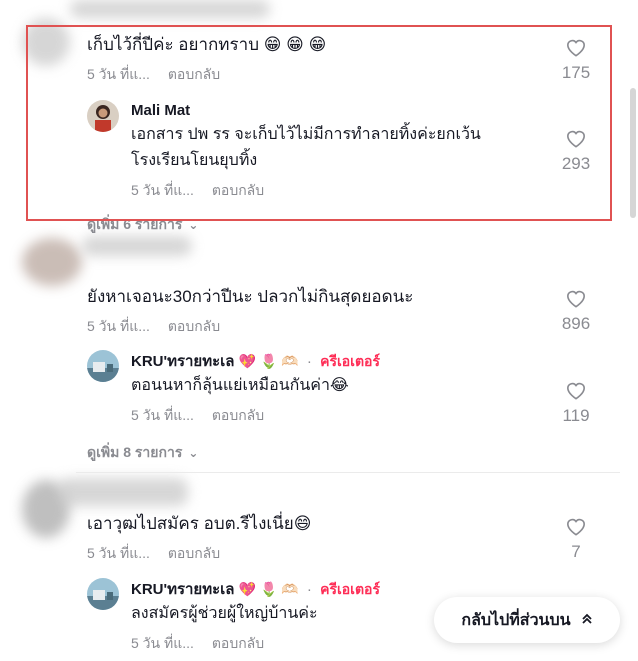 The height and width of the screenshot is (661, 638). I want to click on reply-text: ตอนนหาก็ลุ้นแย่เหมือนกันค่า😂, so click(240, 385).